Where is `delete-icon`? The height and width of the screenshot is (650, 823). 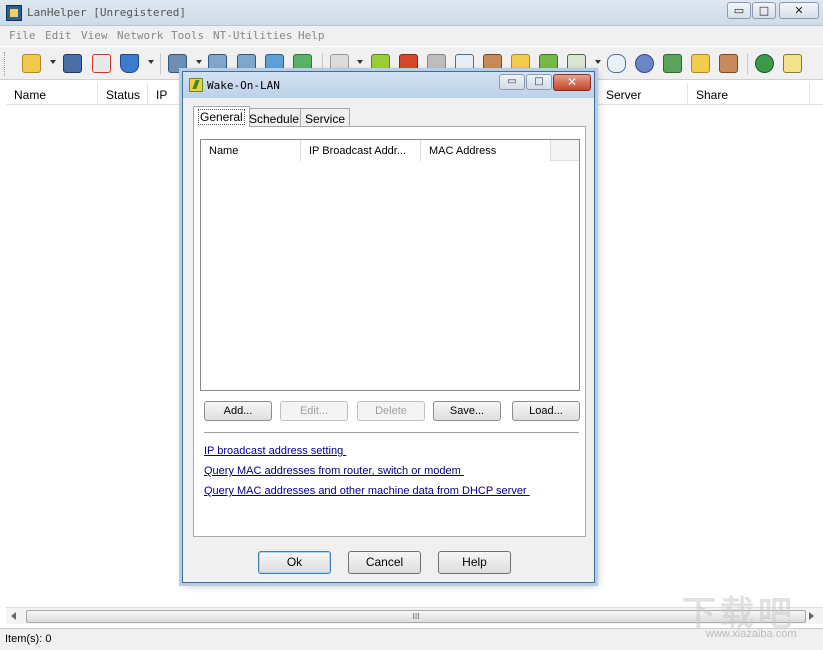
delete-icon is located at coordinates (101, 63).